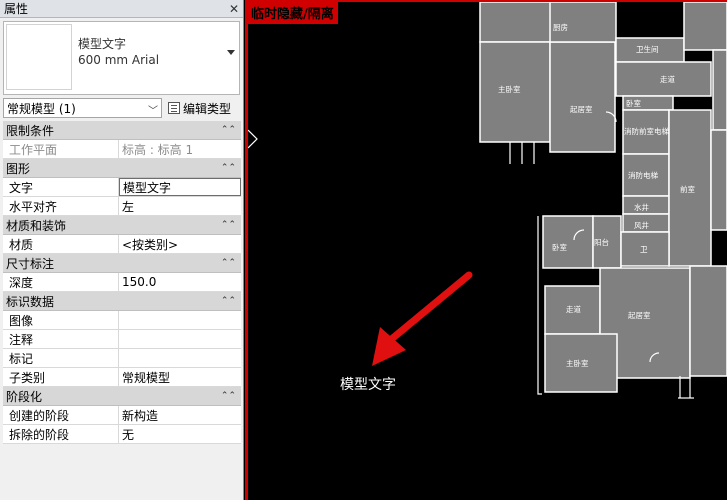 The image size is (727, 500). What do you see at coordinates (643, 175) in the screenshot?
I see `room-label: 消防电梯` at bounding box center [643, 175].